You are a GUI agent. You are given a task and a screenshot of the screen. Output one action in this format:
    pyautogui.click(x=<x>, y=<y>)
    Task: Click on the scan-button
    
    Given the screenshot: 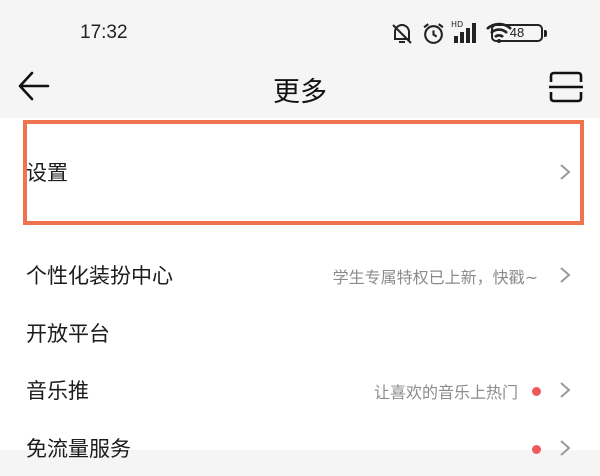 What is the action you would take?
    pyautogui.click(x=566, y=87)
    